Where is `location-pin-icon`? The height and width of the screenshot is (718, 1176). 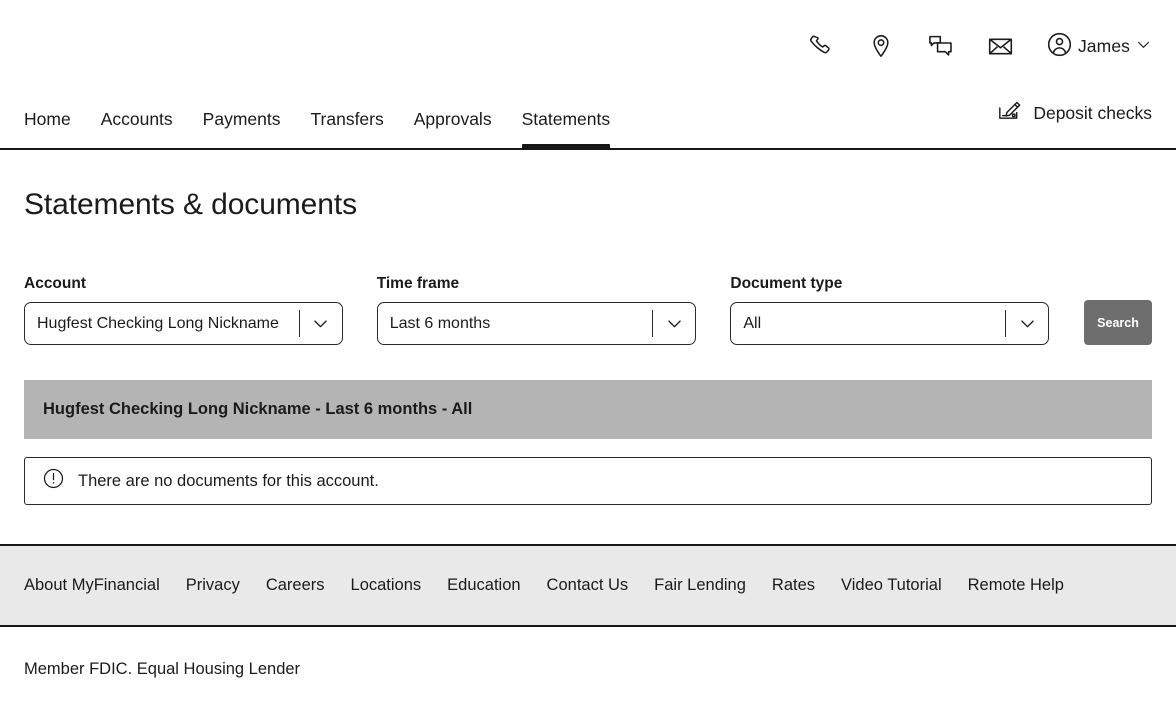
location-pin-icon is located at coordinates (881, 46).